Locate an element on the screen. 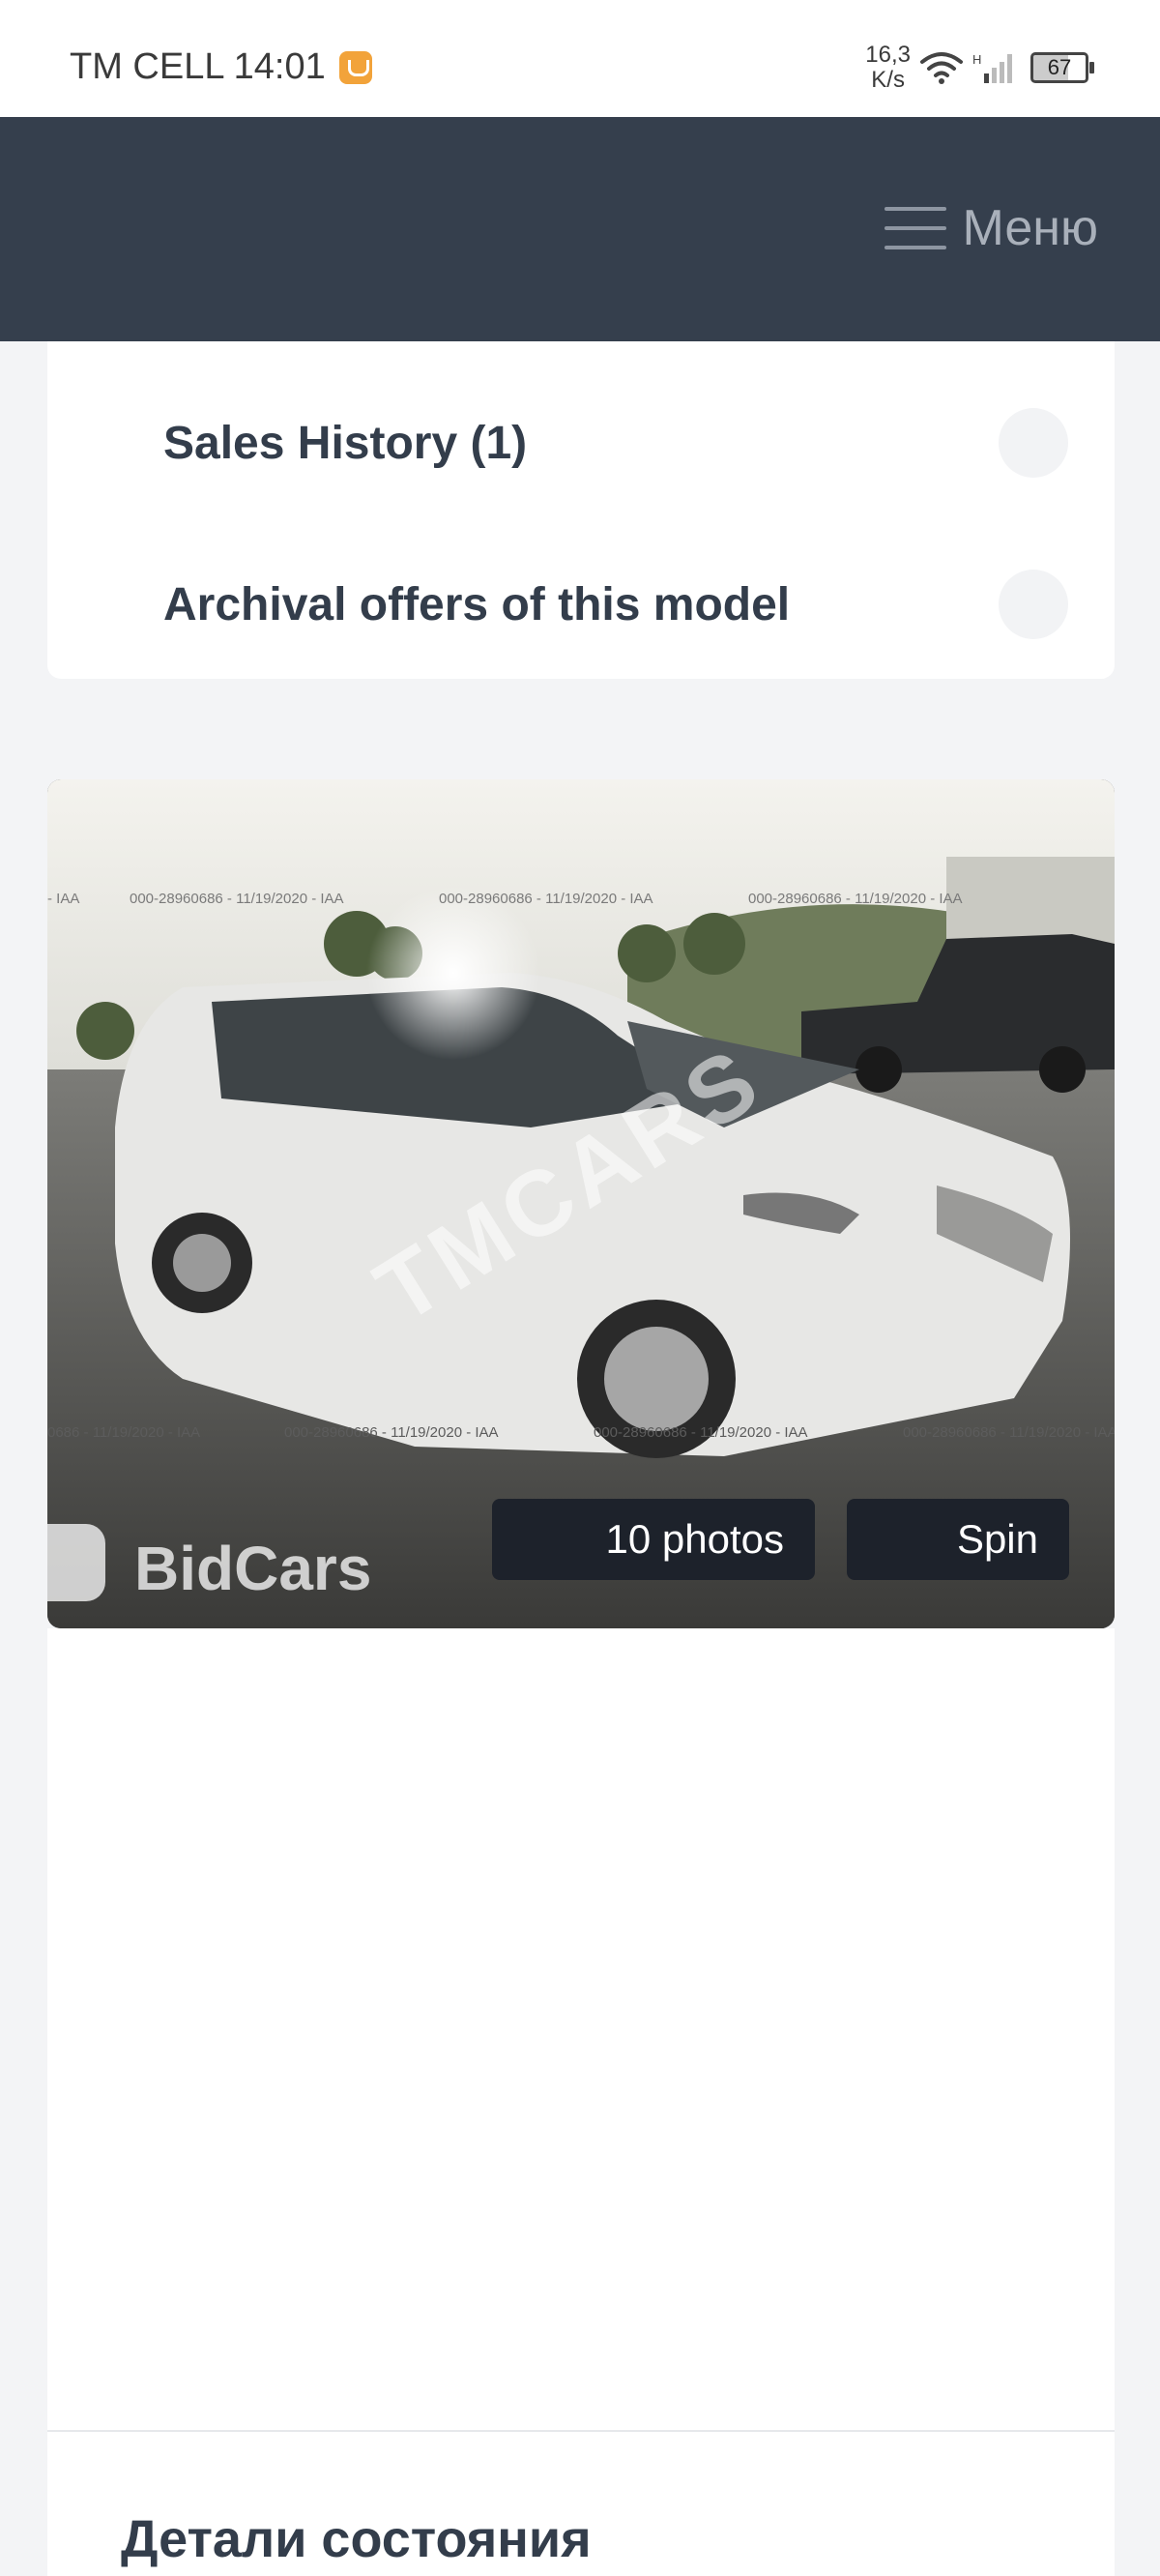  archival-offers-label: Archival offers of this model is located at coordinates (477, 604).